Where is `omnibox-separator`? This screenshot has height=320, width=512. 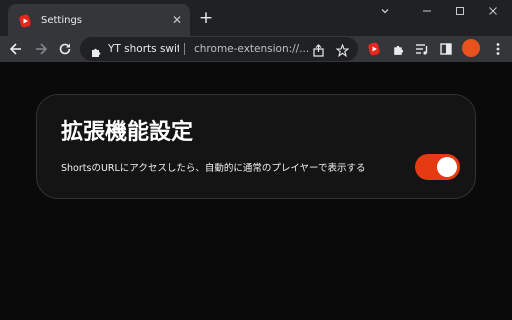 omnibox-separator is located at coordinates (184, 49).